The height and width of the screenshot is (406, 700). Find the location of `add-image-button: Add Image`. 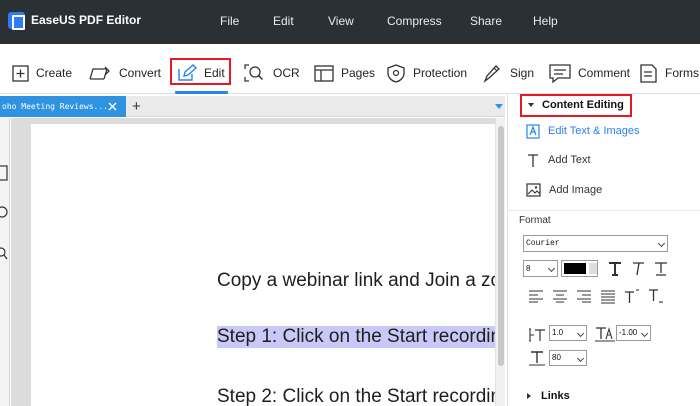

add-image-button: Add Image is located at coordinates (564, 190).